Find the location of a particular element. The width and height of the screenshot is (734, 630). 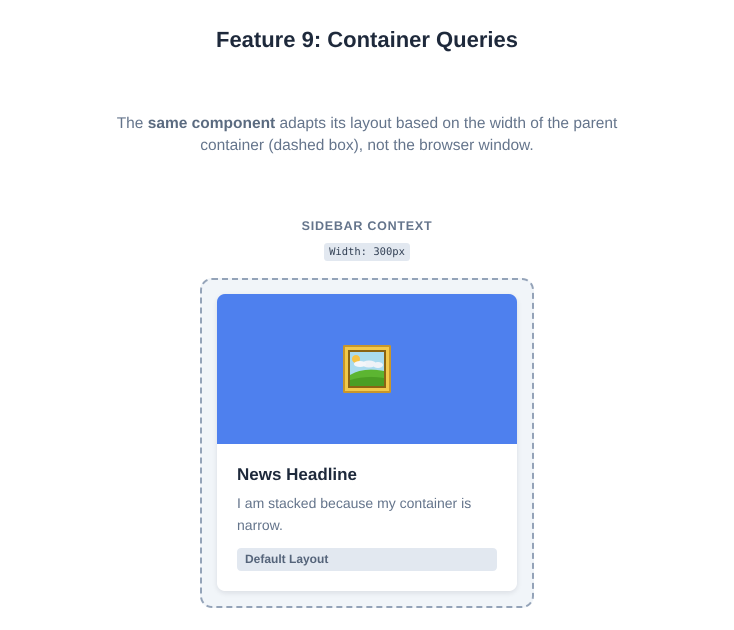

framed-picture-icon is located at coordinates (367, 369).